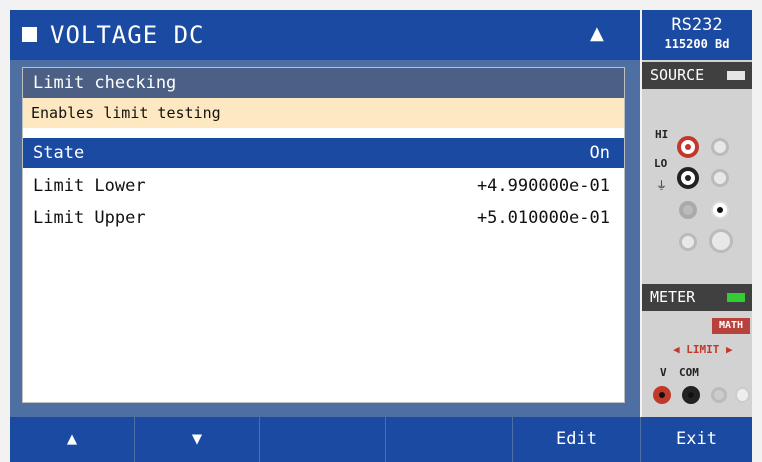 Image resolution: width=762 pixels, height=462 pixels. Describe the element at coordinates (697, 25) in the screenshot. I see `interface-name: RS232` at that location.